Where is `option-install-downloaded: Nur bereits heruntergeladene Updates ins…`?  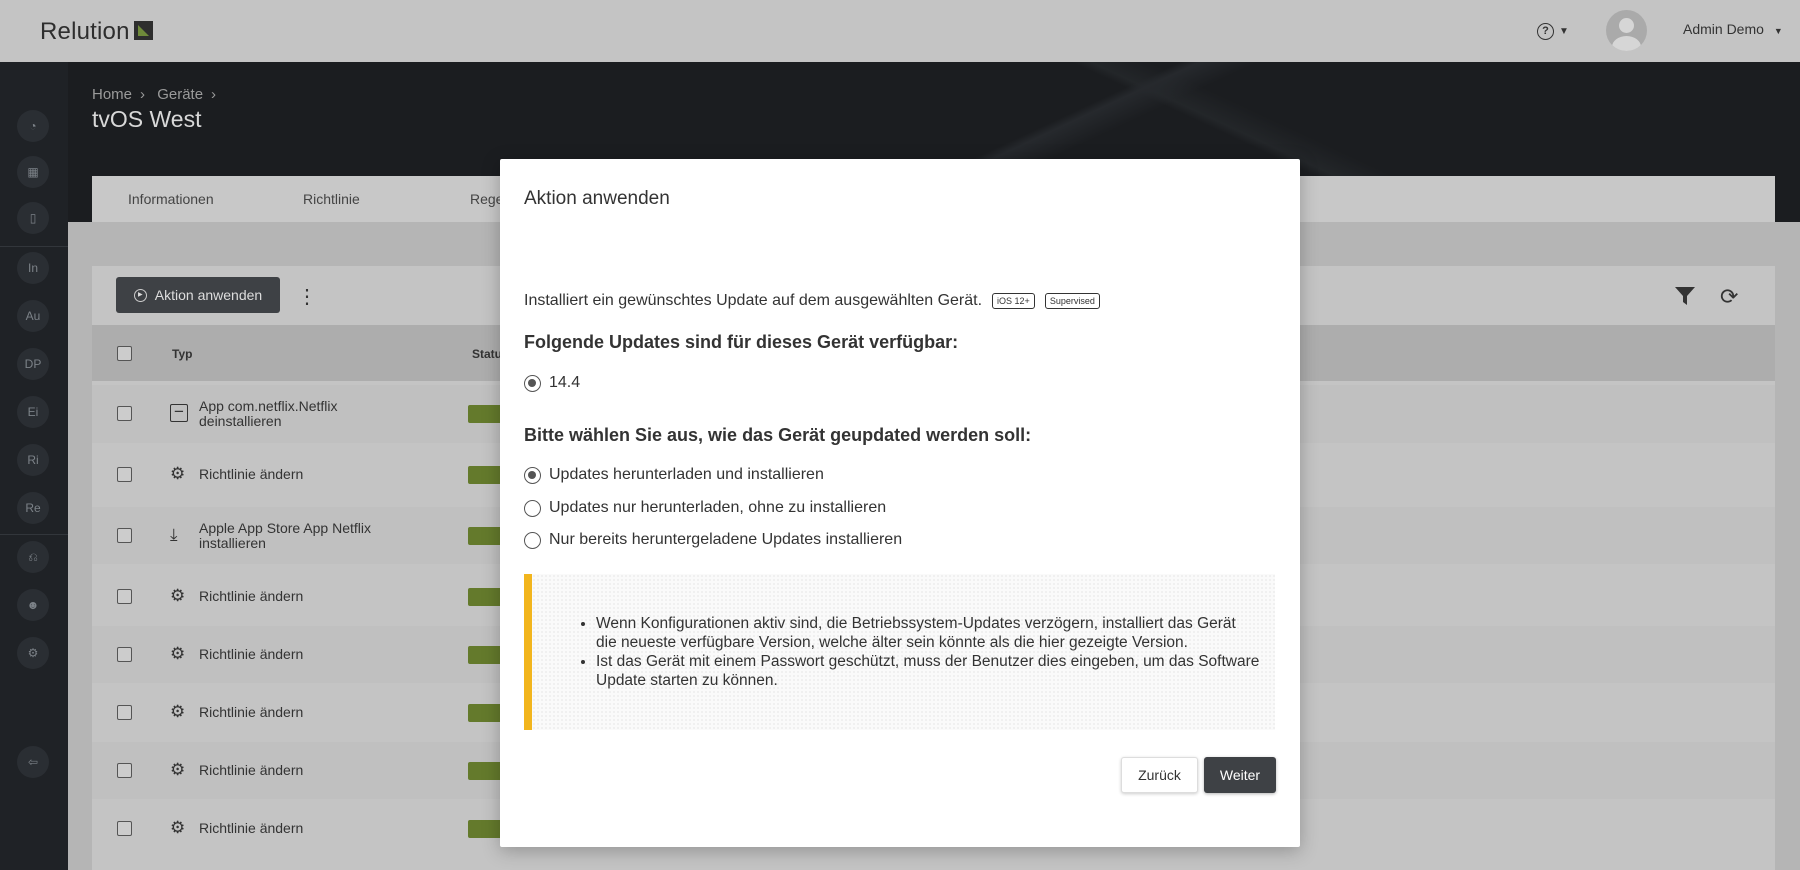
option-install-downloaded: Nur bereits heruntergeladene Updates ins… is located at coordinates (713, 540).